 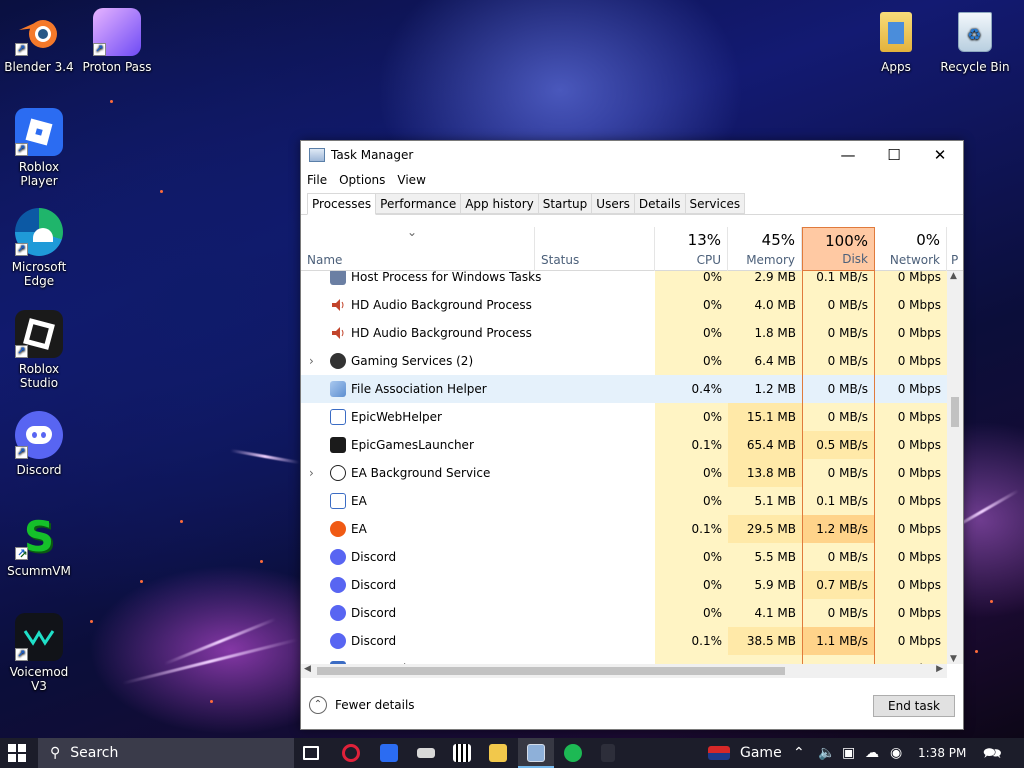 What do you see at coordinates (632, 155) in the screenshot?
I see `title-bar: Task Manager — ☐ ✕` at bounding box center [632, 155].